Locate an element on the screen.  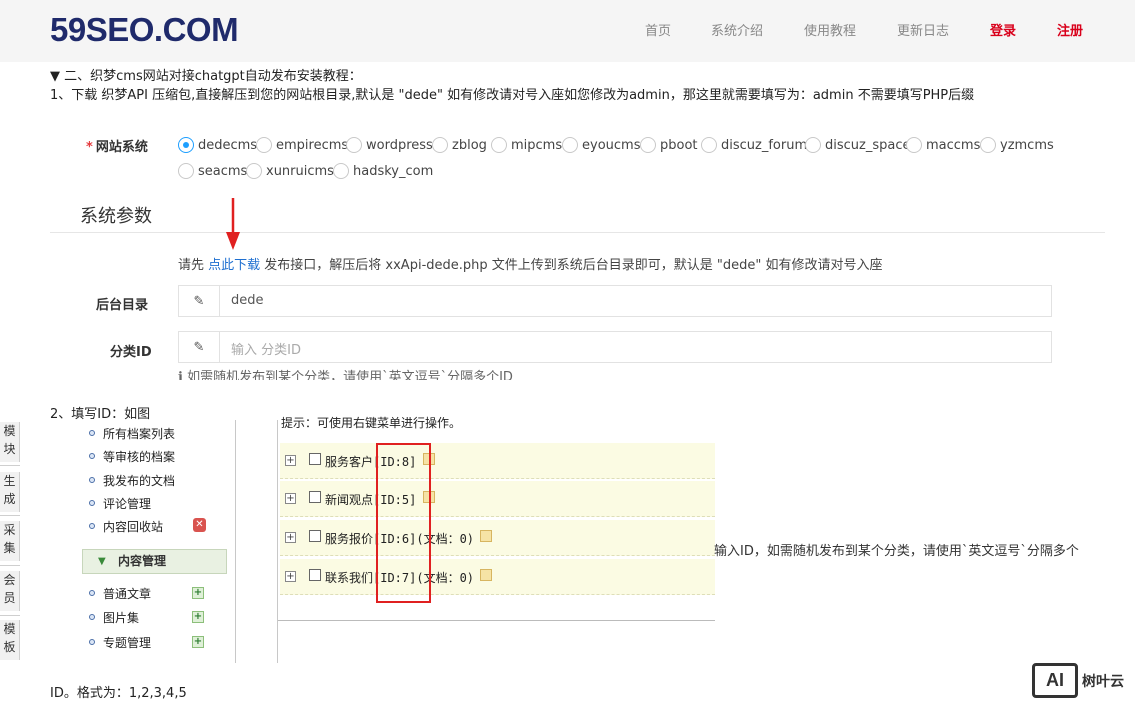
radio-wordpress: wordpress is located at coordinates (389, 145).